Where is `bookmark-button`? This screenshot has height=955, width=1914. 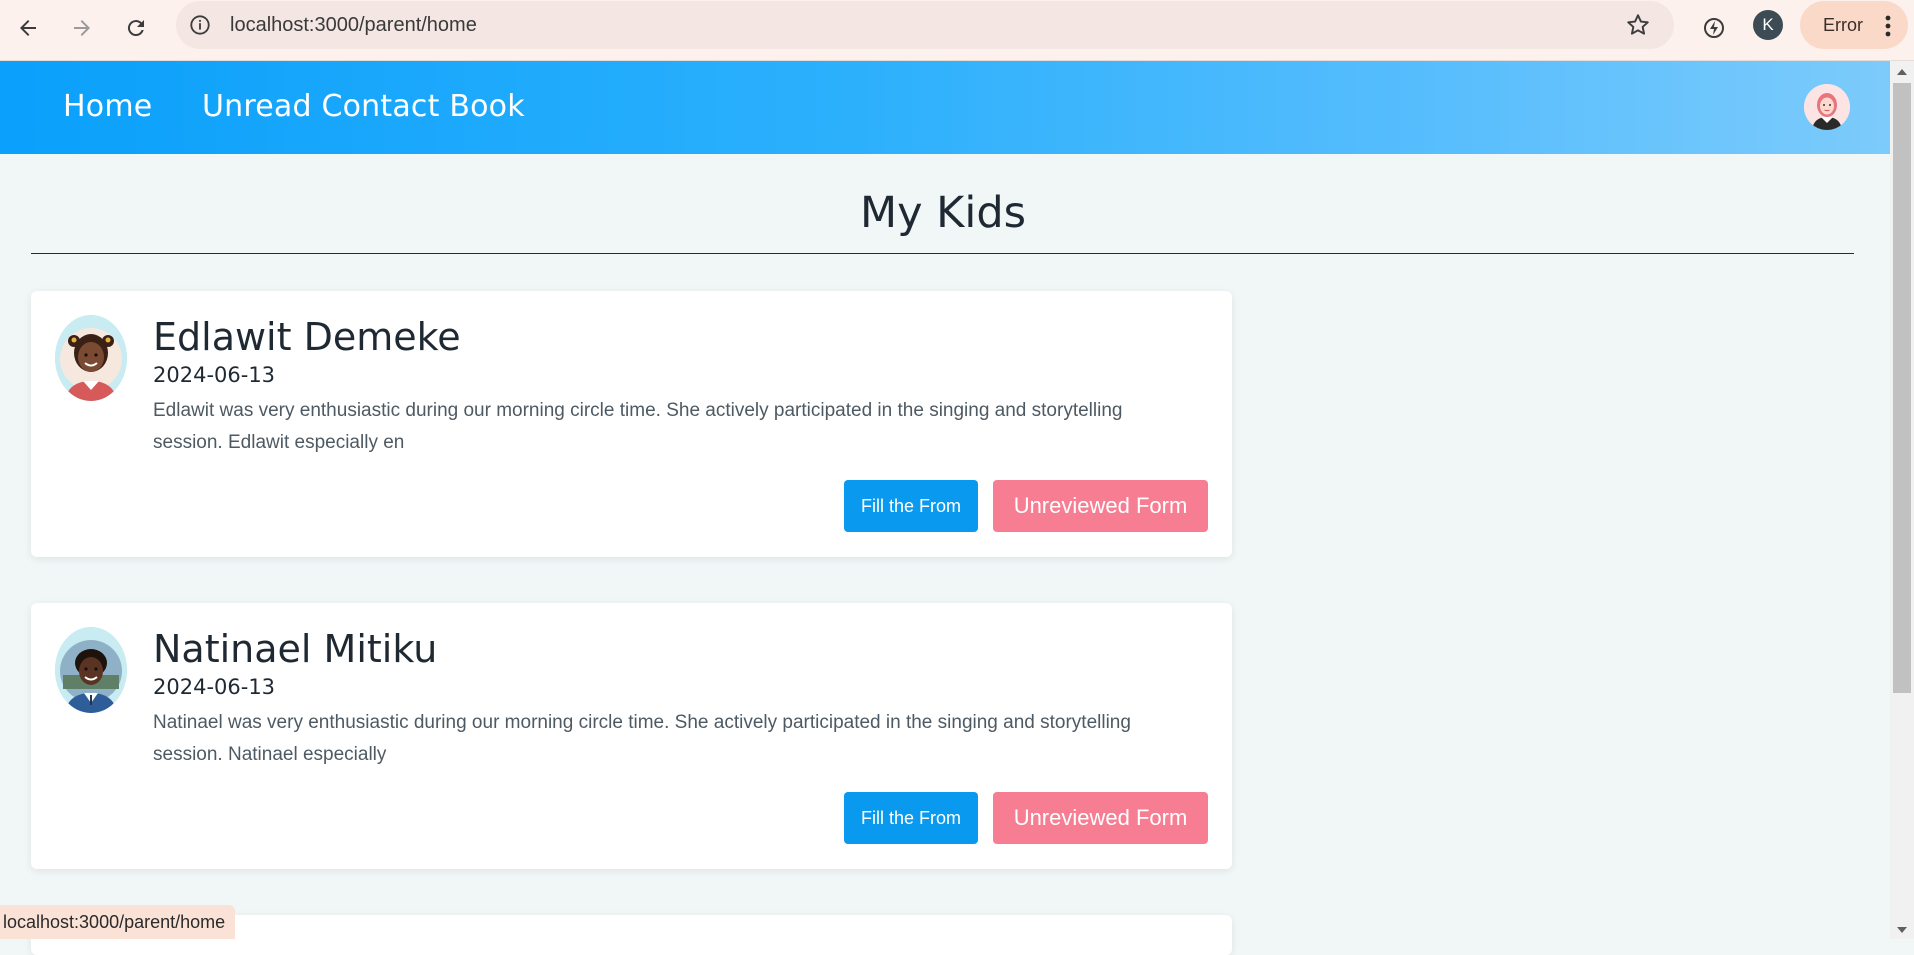 bookmark-button is located at coordinates (1638, 25).